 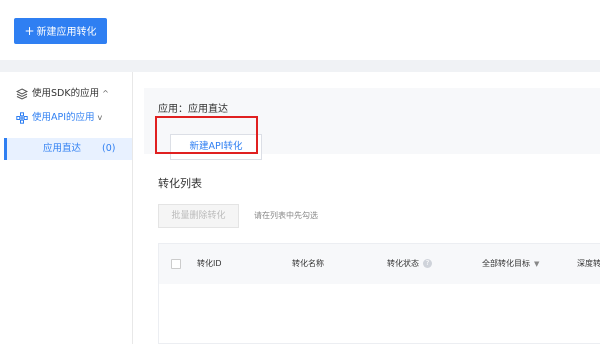 I want to click on chevron-down-icon: v, so click(x=100, y=117).